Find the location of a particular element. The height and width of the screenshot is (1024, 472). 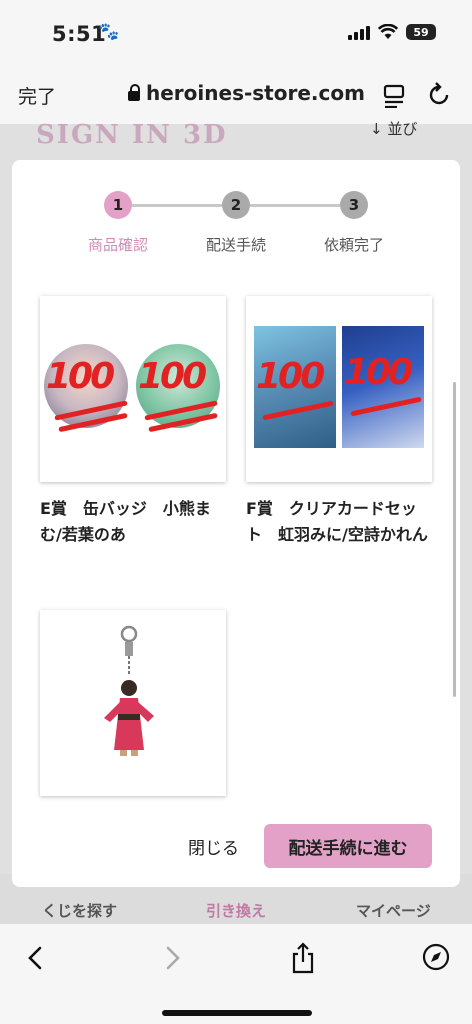

url-text: heroines-store.com is located at coordinates (255, 93).